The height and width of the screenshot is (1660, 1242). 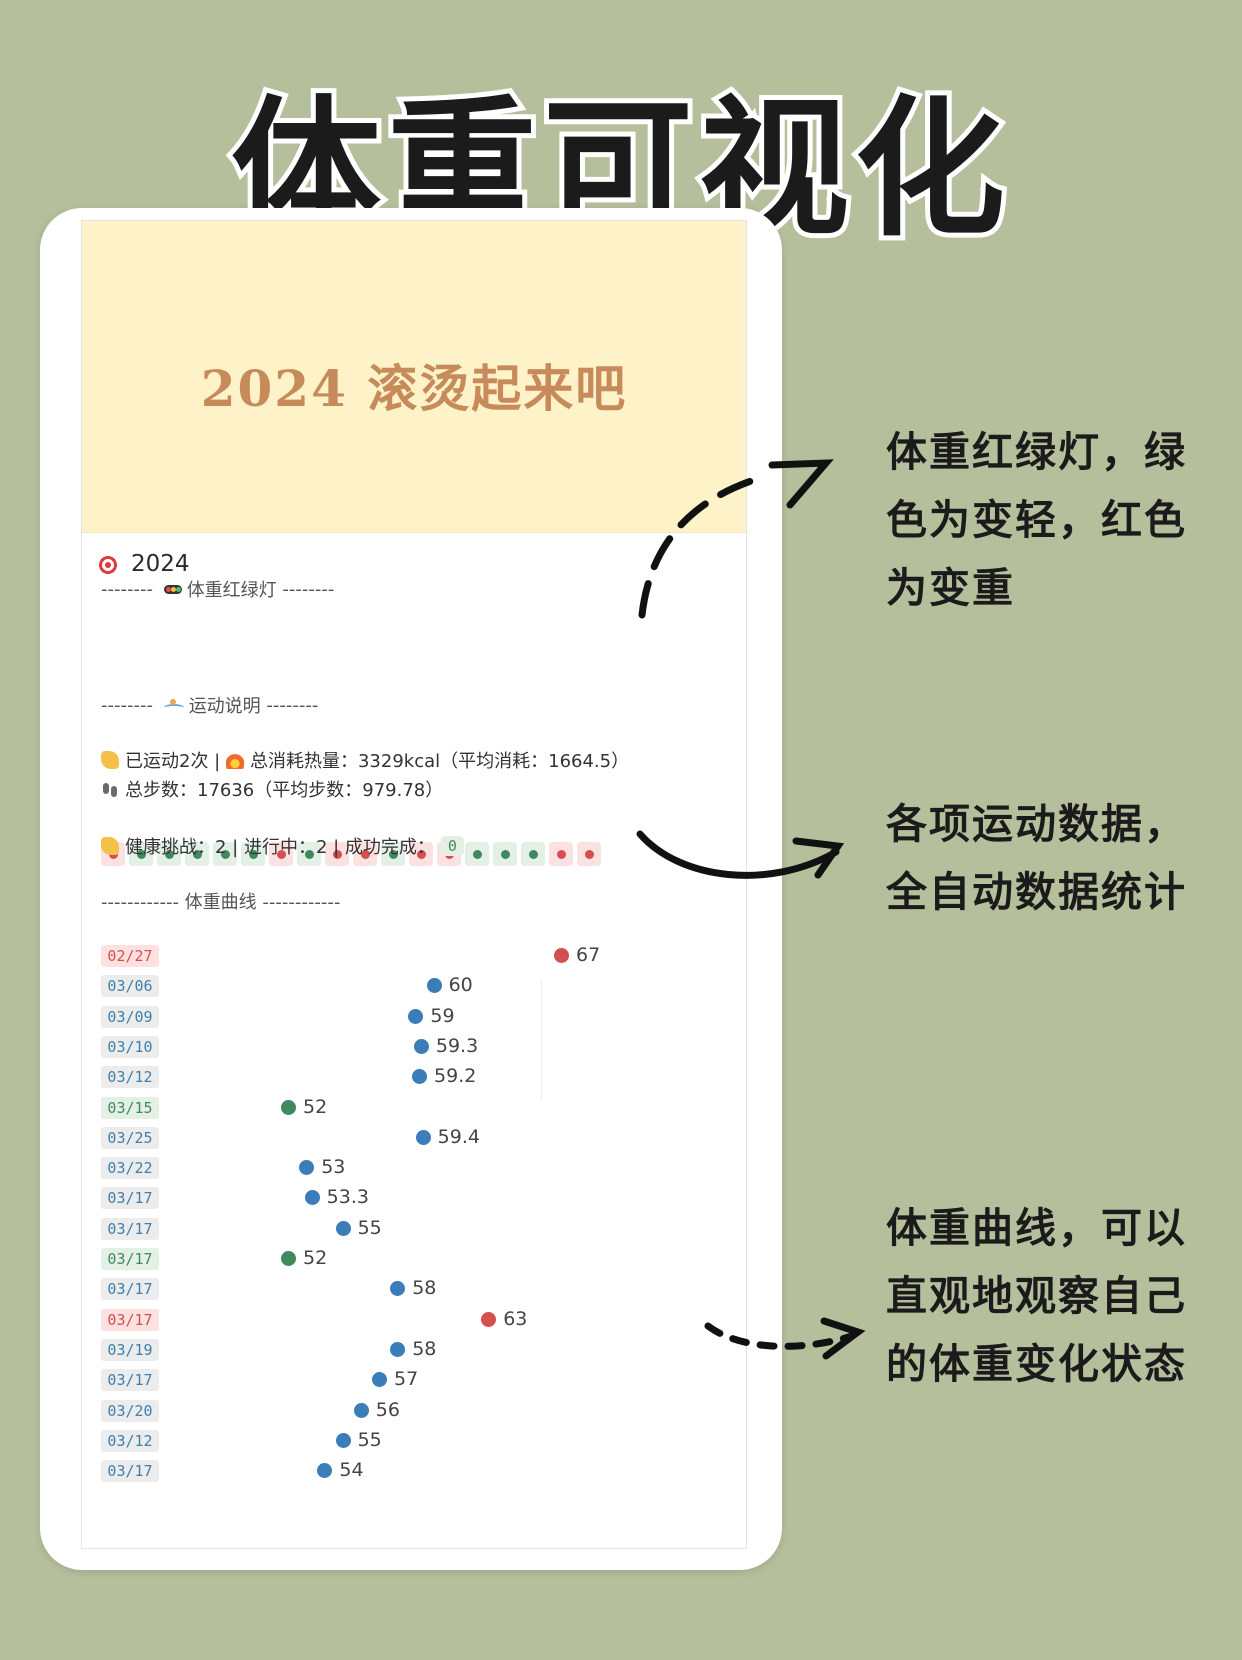 What do you see at coordinates (751, 909) in the screenshot?
I see `annotation-arrows` at bounding box center [751, 909].